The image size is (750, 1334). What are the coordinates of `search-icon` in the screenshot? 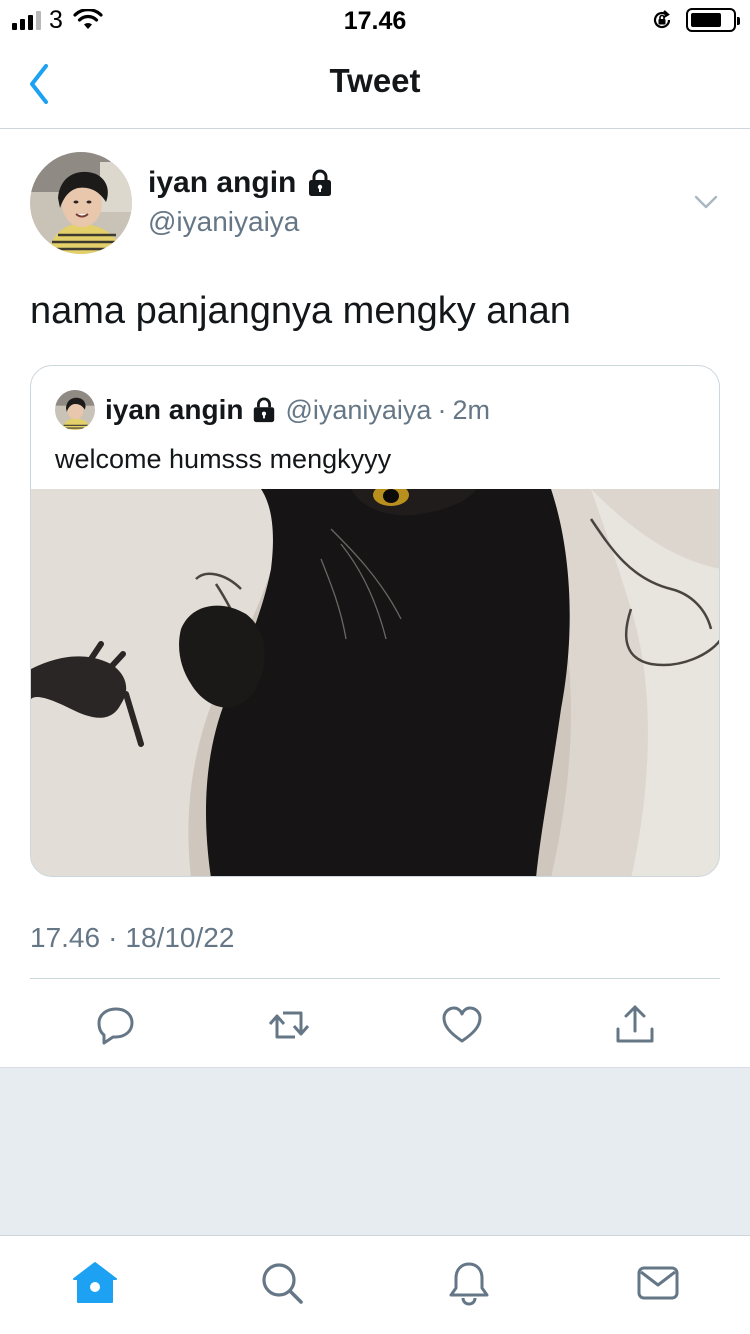 It's located at (282, 1283).